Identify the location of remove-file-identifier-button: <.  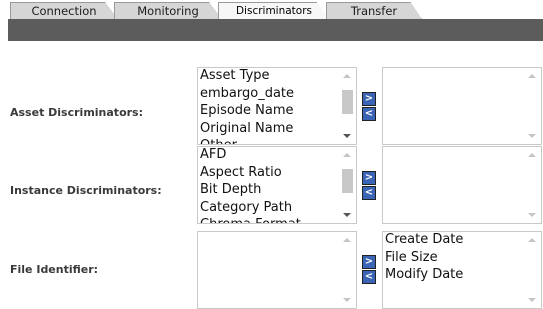
(369, 277).